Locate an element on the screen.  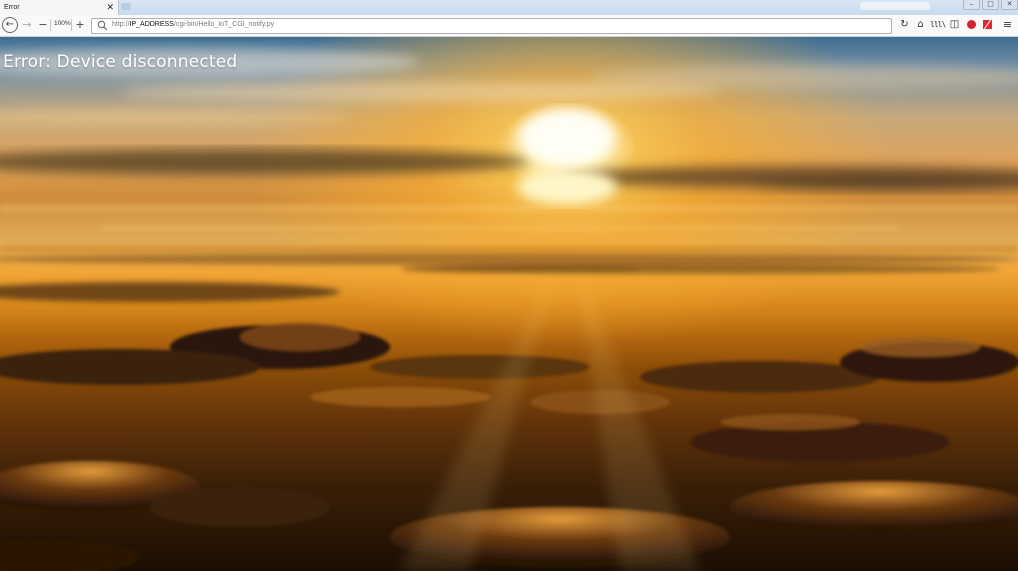
reload-icon: ↻ is located at coordinates (904, 25).